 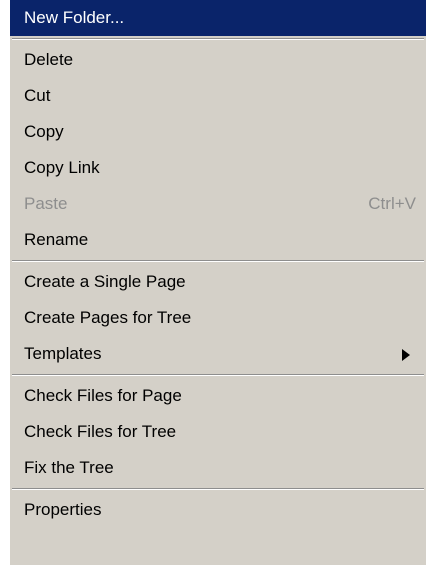 I want to click on menu-item-label: Fix the Tree, so click(x=69, y=467).